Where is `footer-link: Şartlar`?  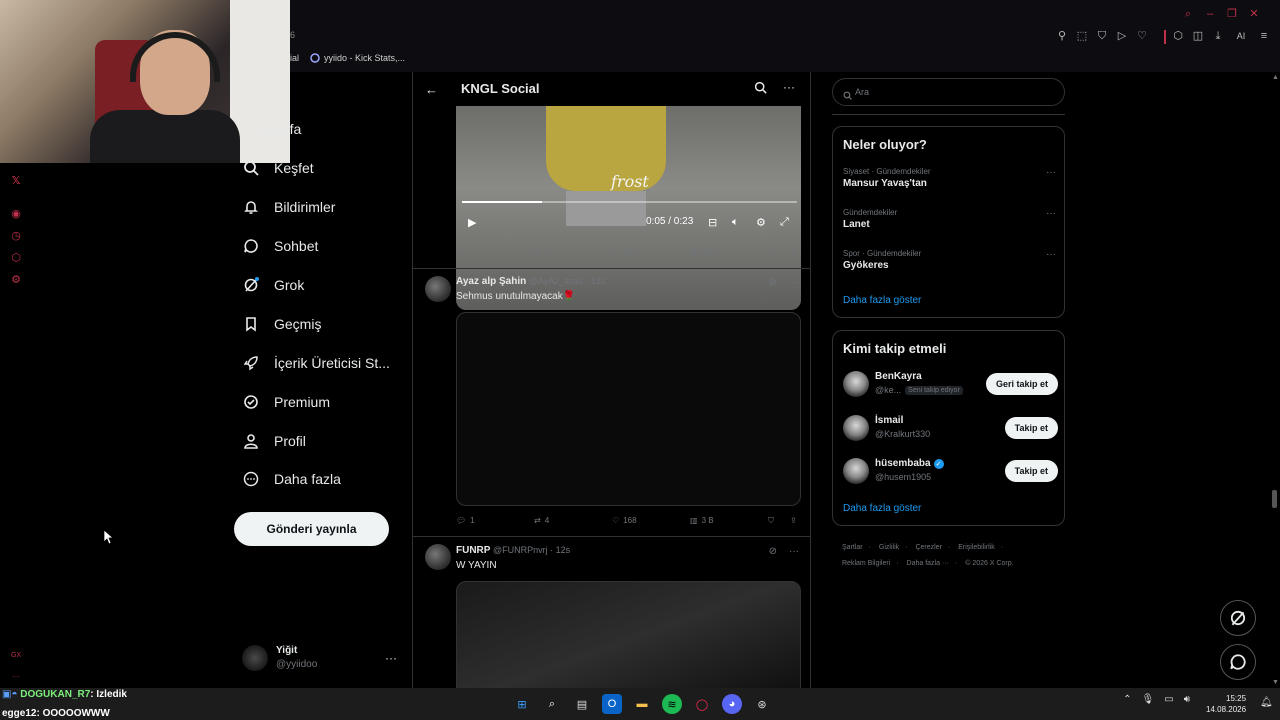
footer-link: Şartlar is located at coordinates (852, 547).